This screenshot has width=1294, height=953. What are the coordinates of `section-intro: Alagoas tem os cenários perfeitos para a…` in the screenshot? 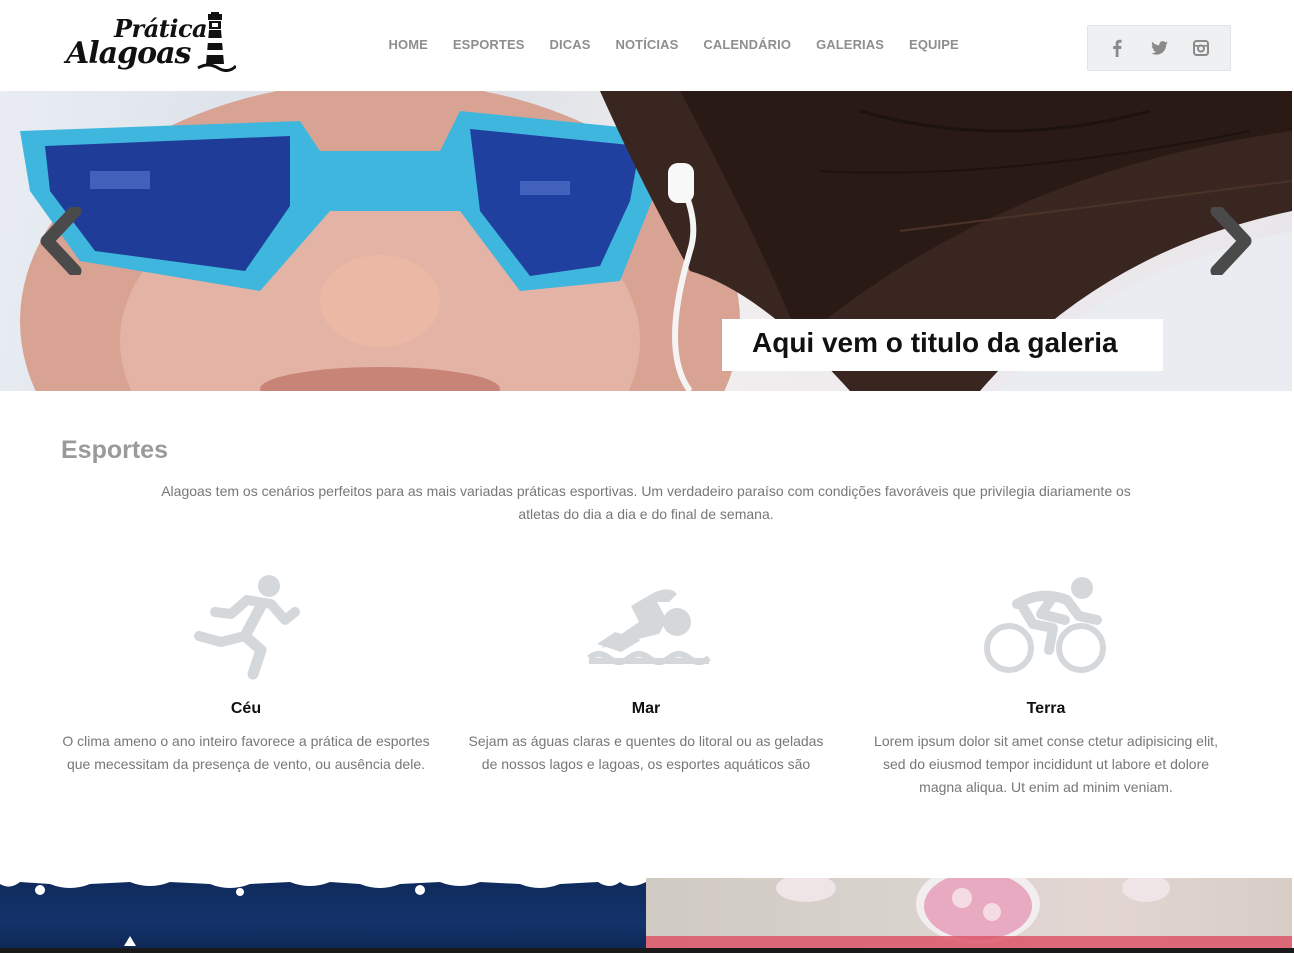 It's located at (646, 502).